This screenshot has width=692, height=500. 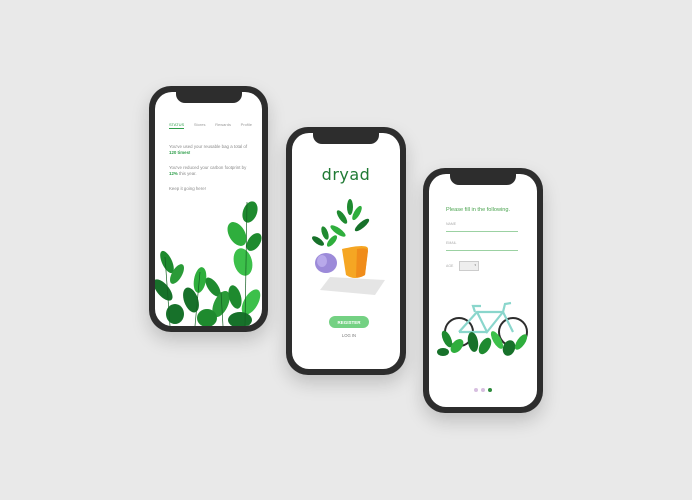 I want to click on email-label: EMAIL, so click(x=451, y=243).